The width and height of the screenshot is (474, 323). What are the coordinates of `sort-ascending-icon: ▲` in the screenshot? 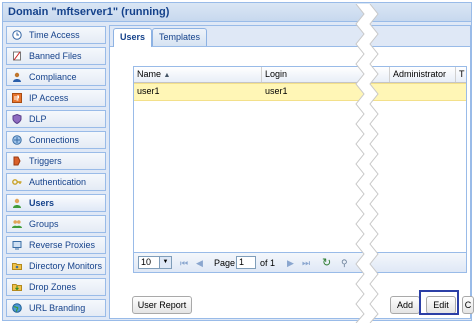 It's located at (167, 75).